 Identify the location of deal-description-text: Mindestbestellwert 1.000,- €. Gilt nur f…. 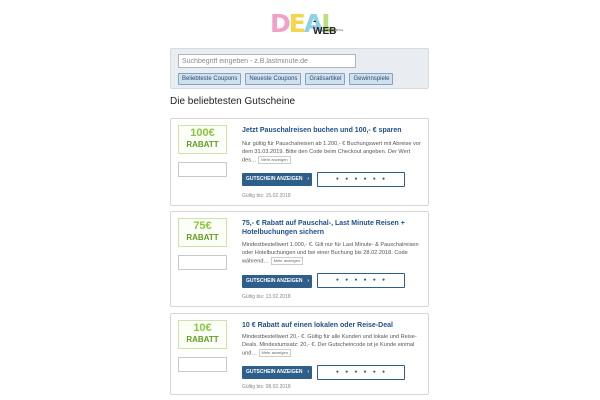
(330, 253).